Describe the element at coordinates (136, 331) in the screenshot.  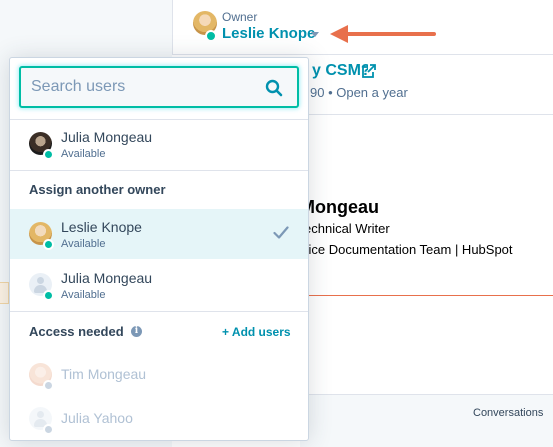
I see `info-icon: i` at that location.